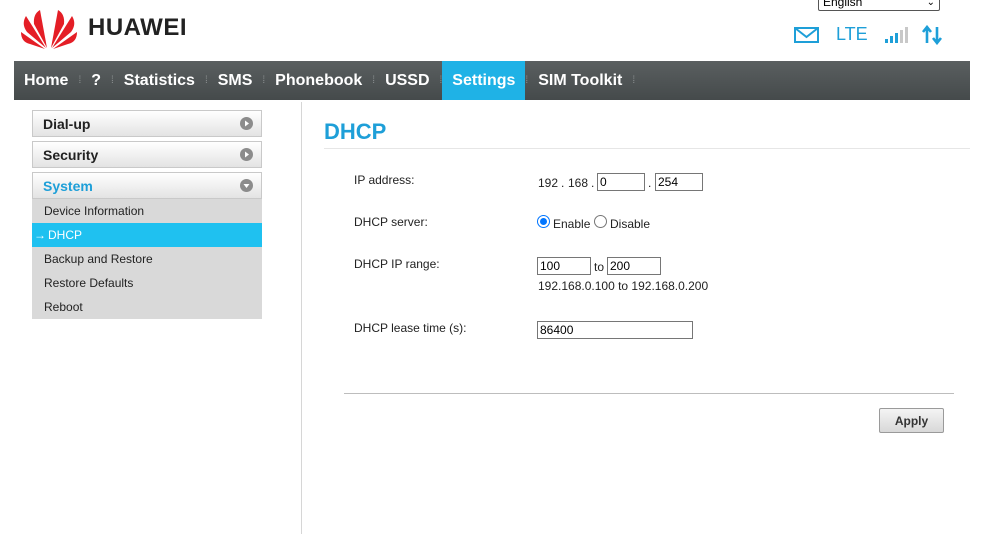  What do you see at coordinates (46, 80) in the screenshot?
I see `nav-home: Home` at bounding box center [46, 80].